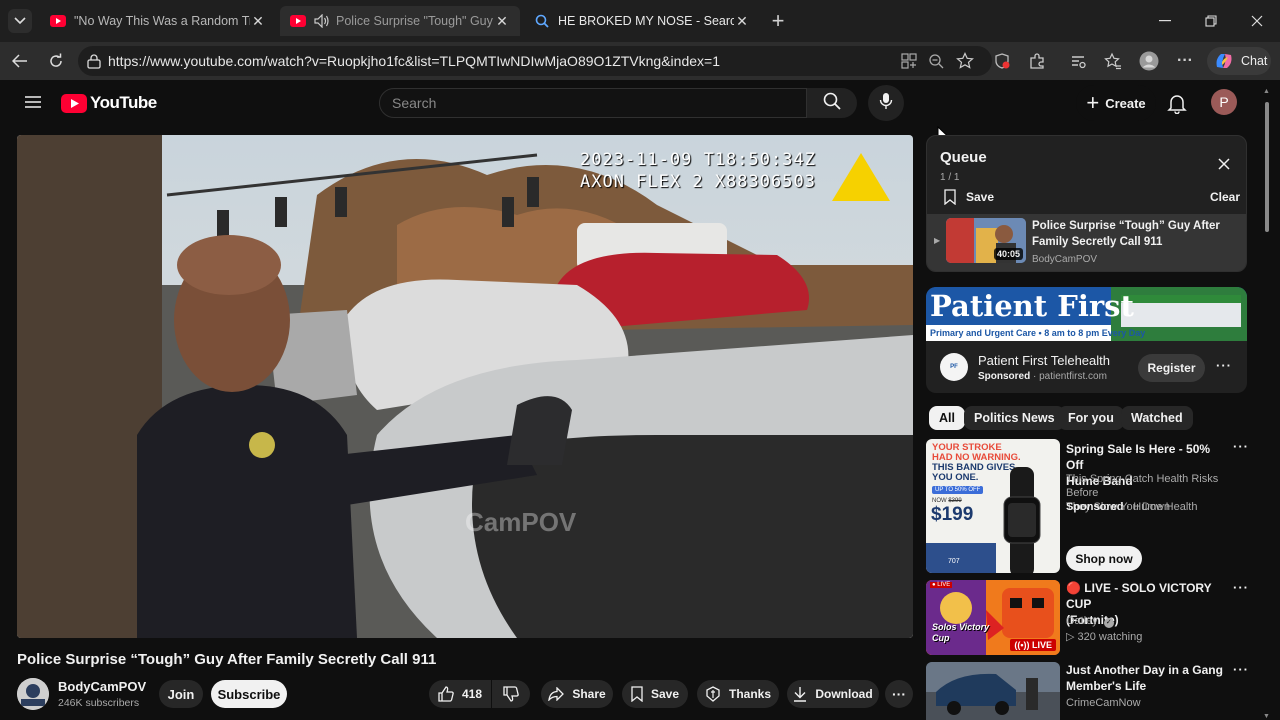  Describe the element at coordinates (1257, 21) in the screenshot. I see `close-window-icon` at that location.